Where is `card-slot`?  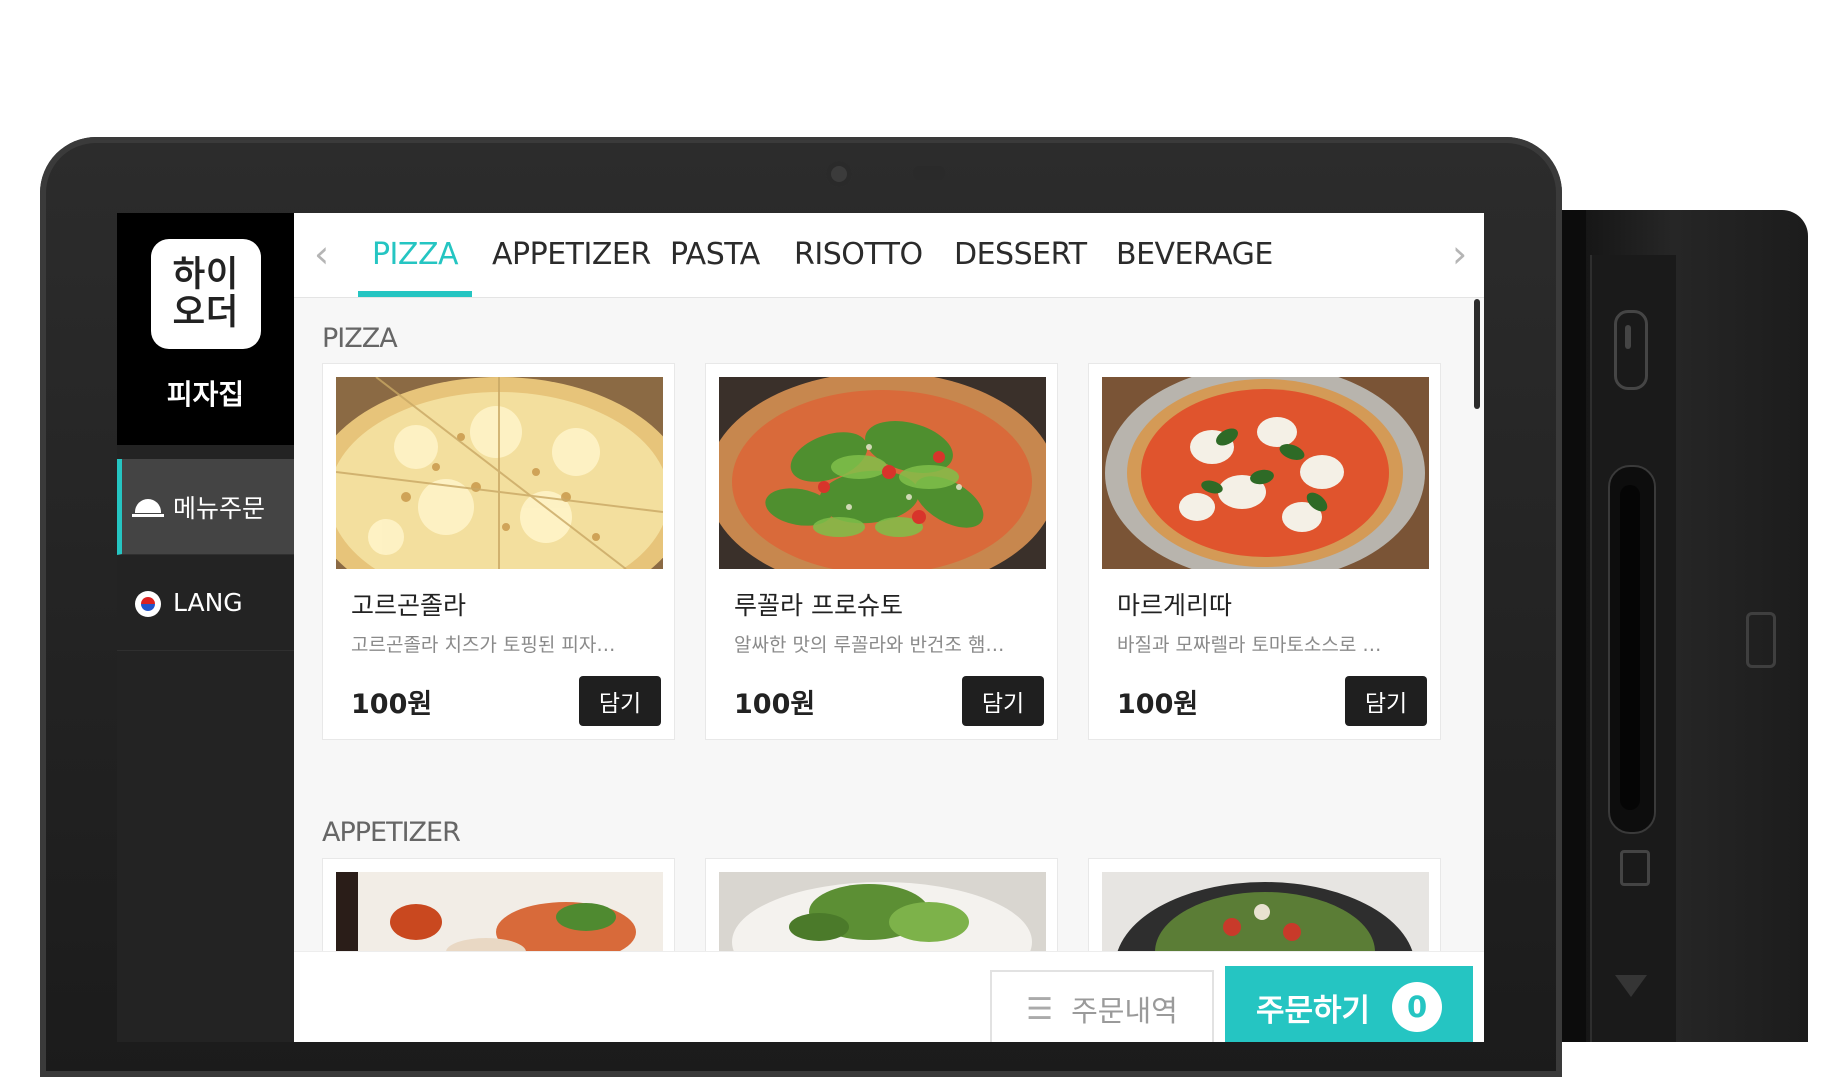 card-slot is located at coordinates (1632, 649).